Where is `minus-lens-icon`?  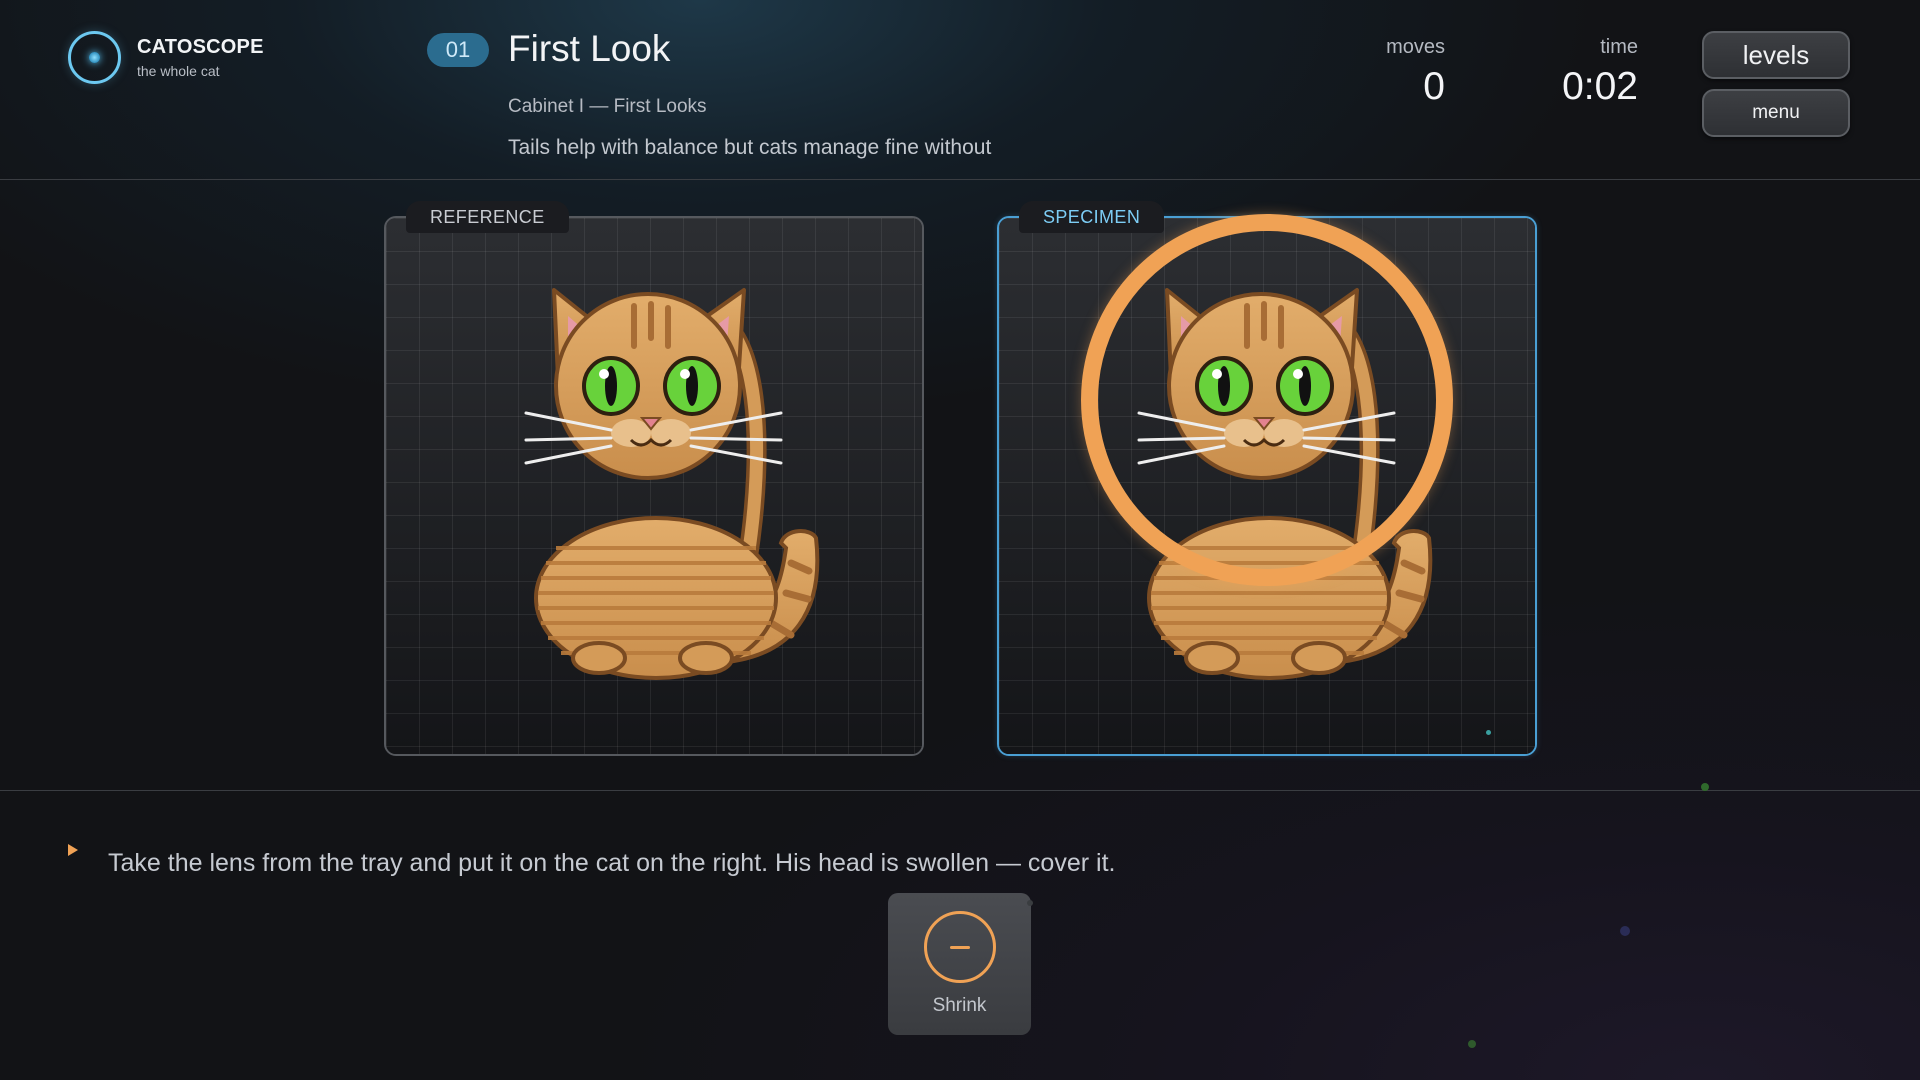
minus-lens-icon is located at coordinates (959, 947).